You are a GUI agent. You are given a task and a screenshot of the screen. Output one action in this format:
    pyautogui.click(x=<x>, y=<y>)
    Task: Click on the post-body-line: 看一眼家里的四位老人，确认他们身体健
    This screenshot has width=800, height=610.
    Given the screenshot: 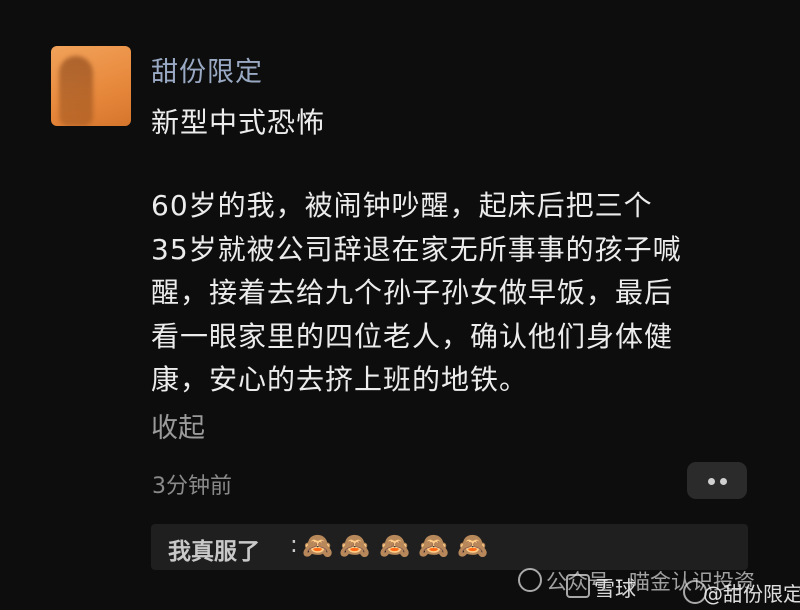 What is the action you would take?
    pyautogui.click(x=412, y=336)
    